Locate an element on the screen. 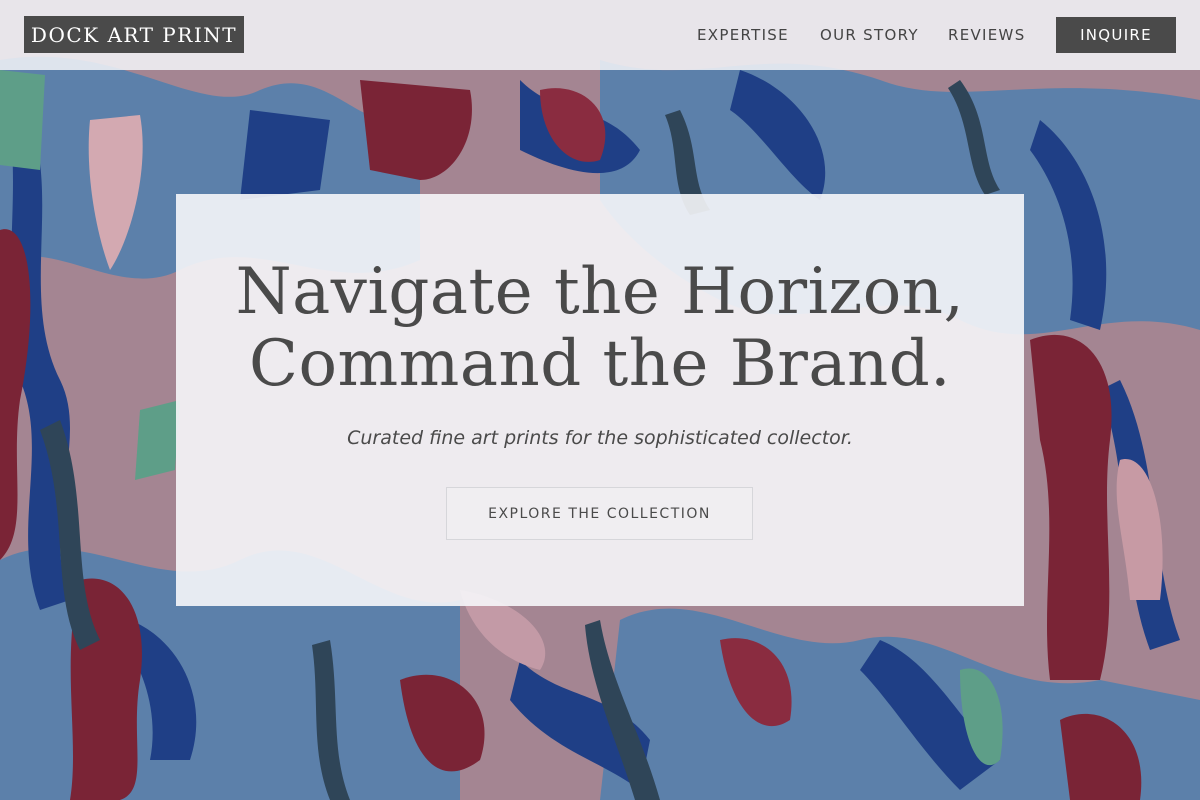 The height and width of the screenshot is (800, 1200). nav-link-reviews: REVIEWS is located at coordinates (987, 35).